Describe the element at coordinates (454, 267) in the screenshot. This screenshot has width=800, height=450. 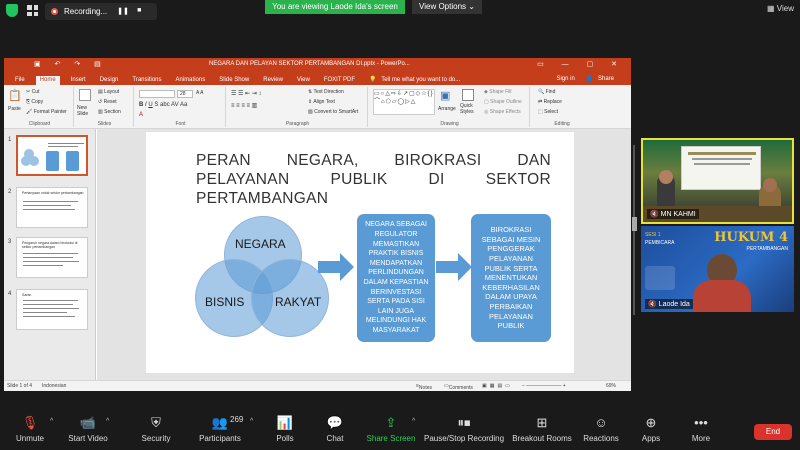
I see `arrow-right-icon` at that location.